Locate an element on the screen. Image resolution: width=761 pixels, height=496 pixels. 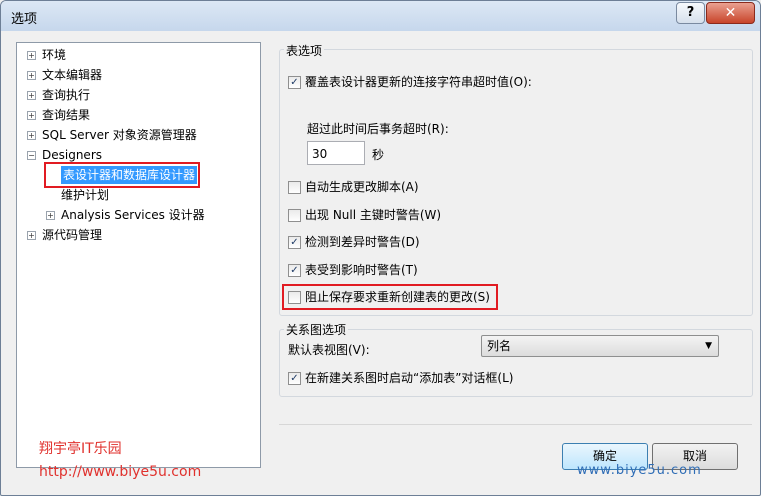
timeout-input: 30 is located at coordinates (336, 153).